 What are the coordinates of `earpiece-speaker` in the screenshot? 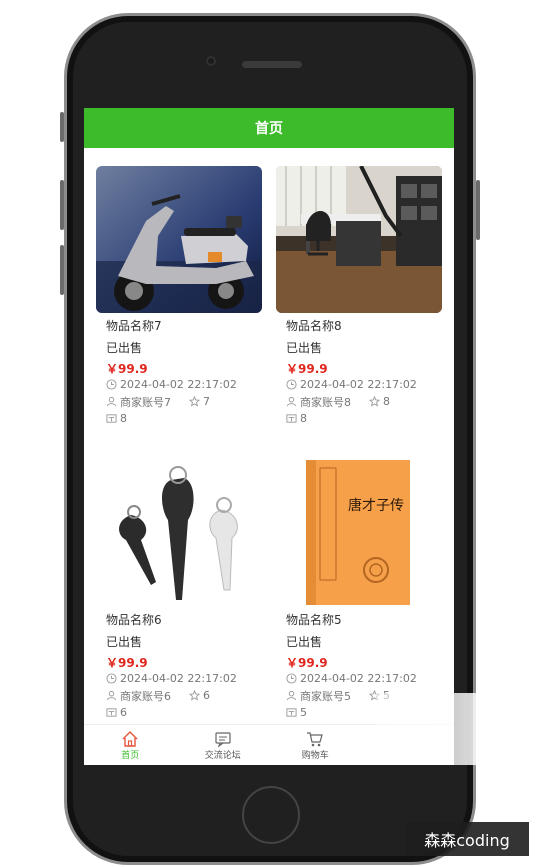 It's located at (272, 64).